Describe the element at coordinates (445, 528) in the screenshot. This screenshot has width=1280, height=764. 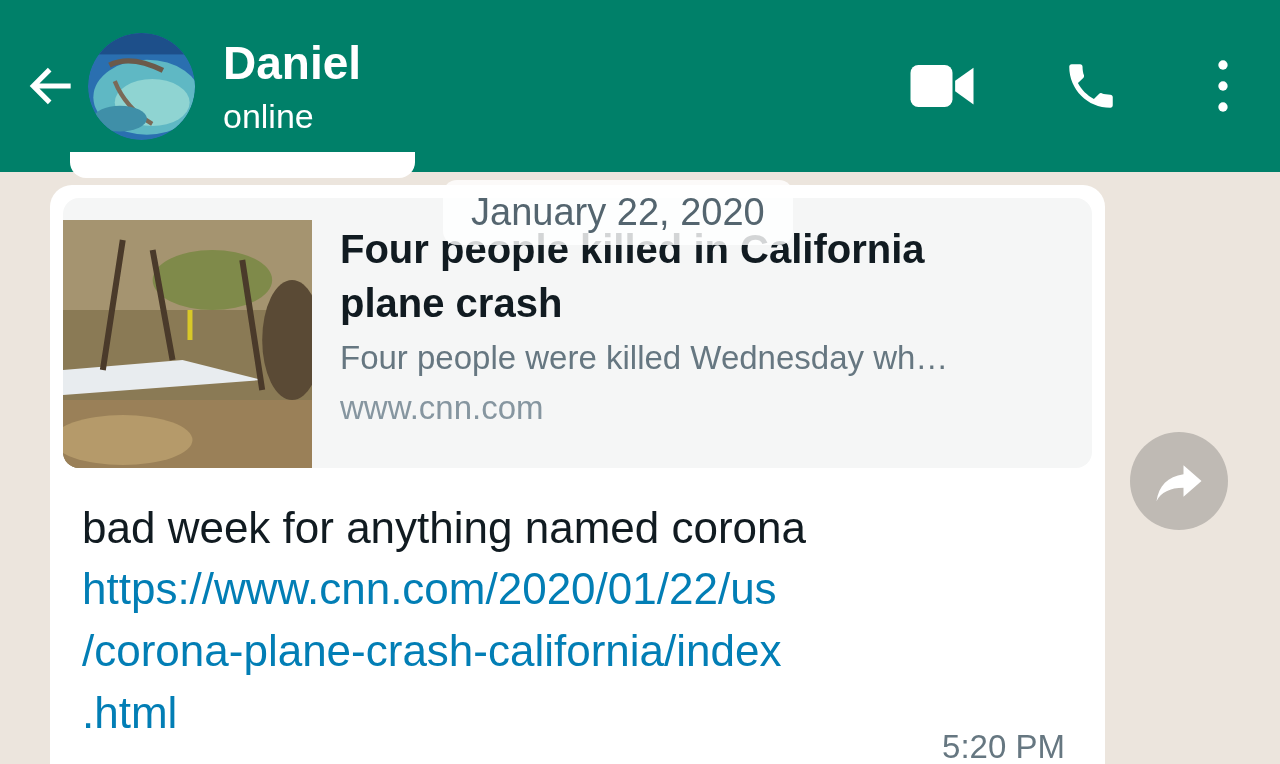
I see `message-text: bad week for anything named corona` at that location.